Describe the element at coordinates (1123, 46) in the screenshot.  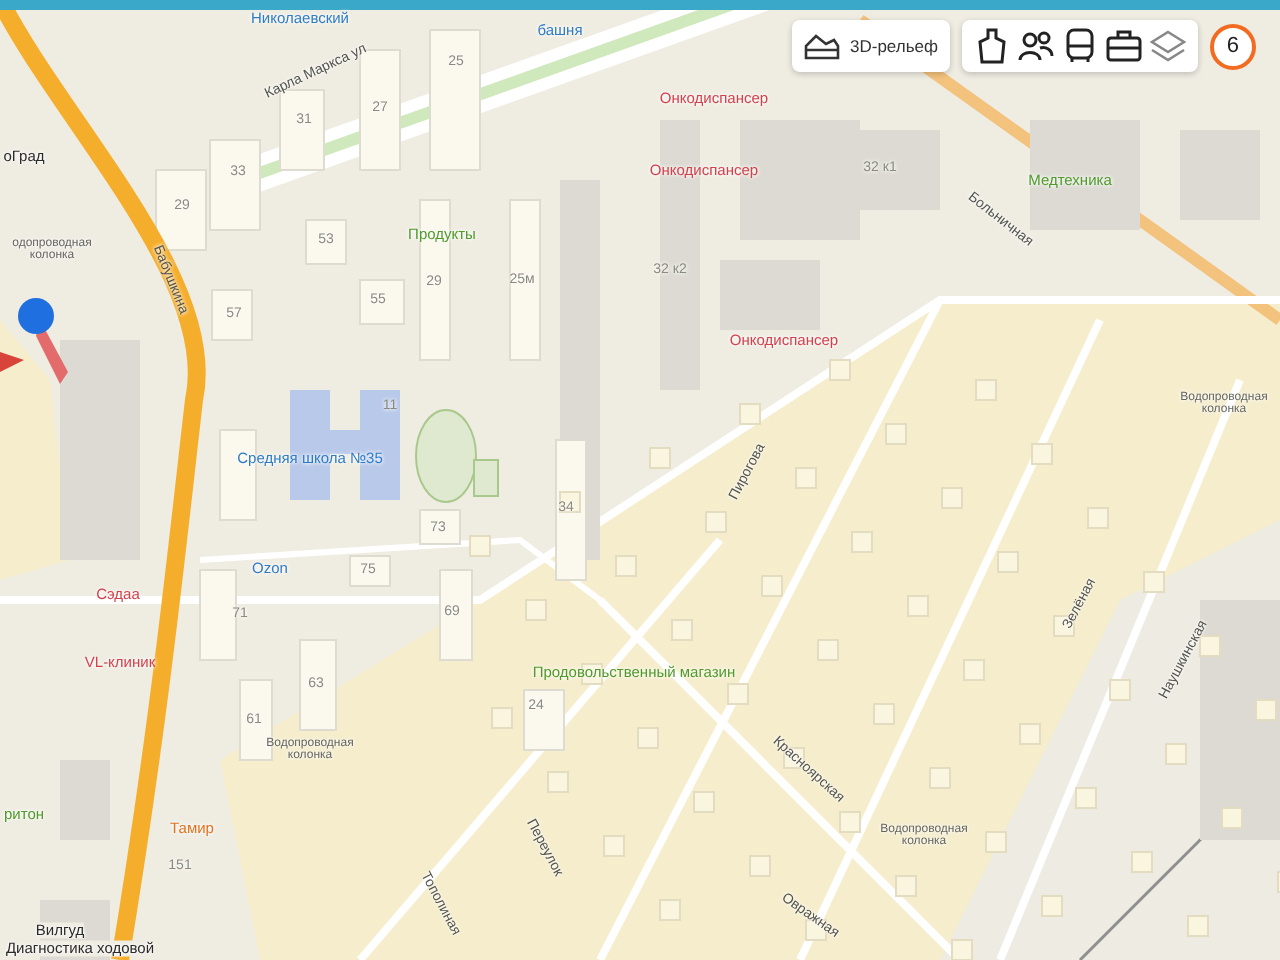
I see `briefcase-icon` at that location.